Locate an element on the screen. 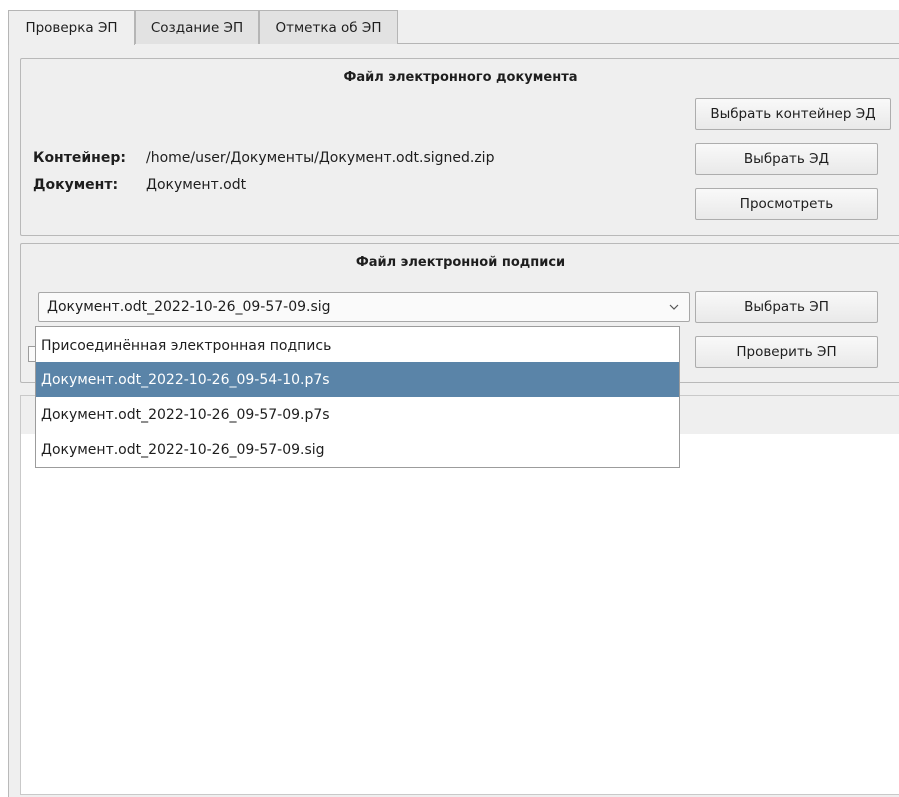 Image resolution: width=899 pixels, height=797 pixels. document-label: Документ: is located at coordinates (76, 185).